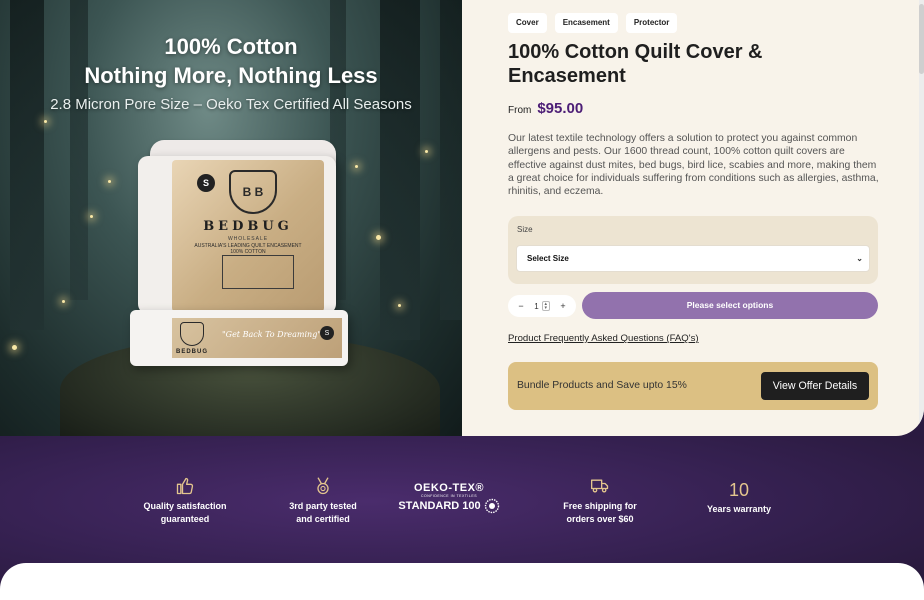 The height and width of the screenshot is (600, 924). I want to click on truck-icon, so click(600, 486).